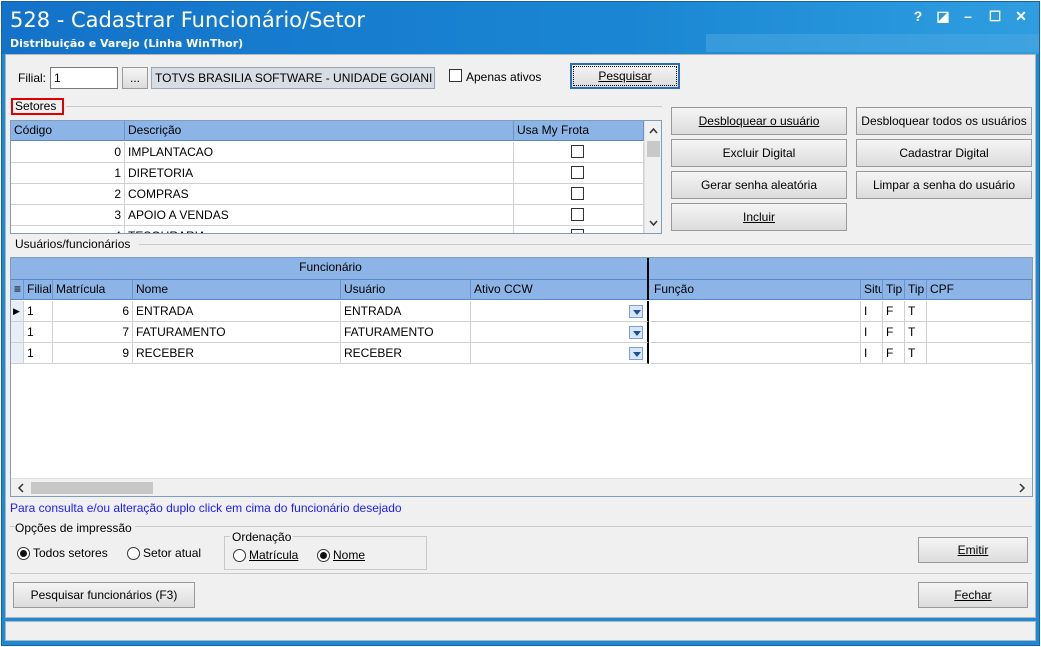  I want to click on funcionario-row: 1 7 FATURAMENTO FATURAMENTO I F T, so click(521, 332).